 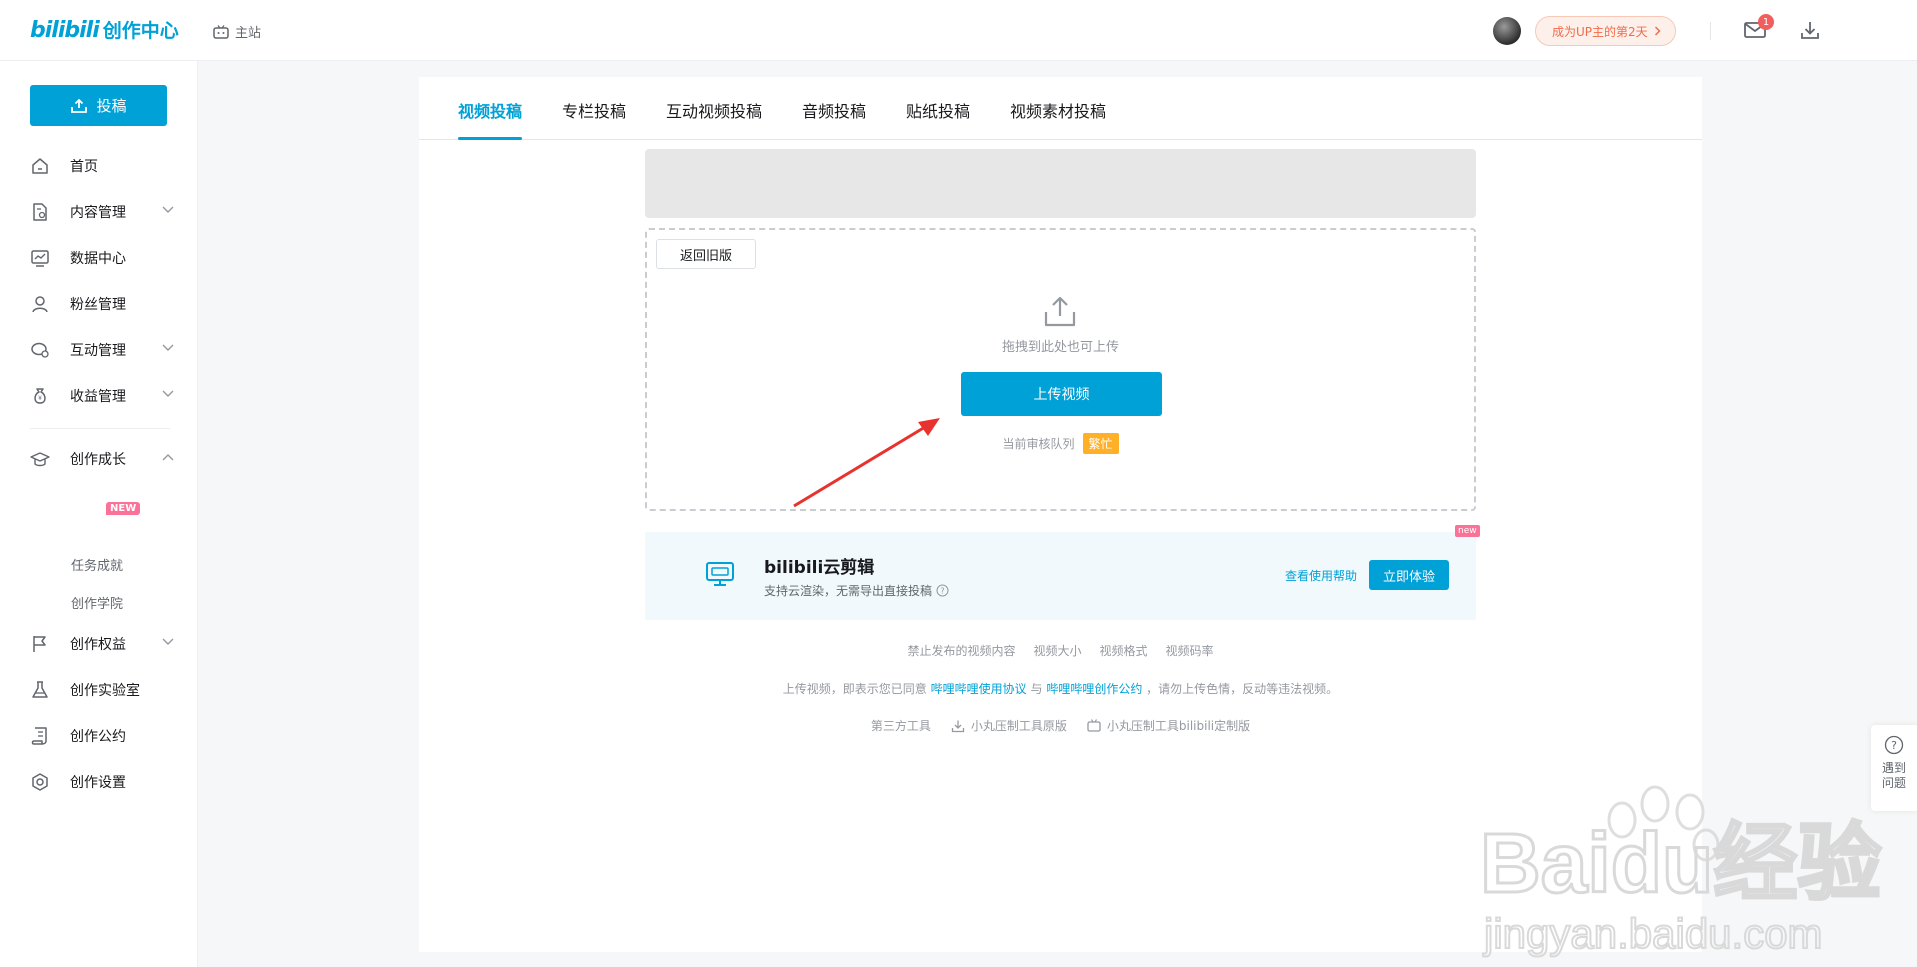 I want to click on sidebar-item-label: 创作实验室, so click(x=105, y=691).